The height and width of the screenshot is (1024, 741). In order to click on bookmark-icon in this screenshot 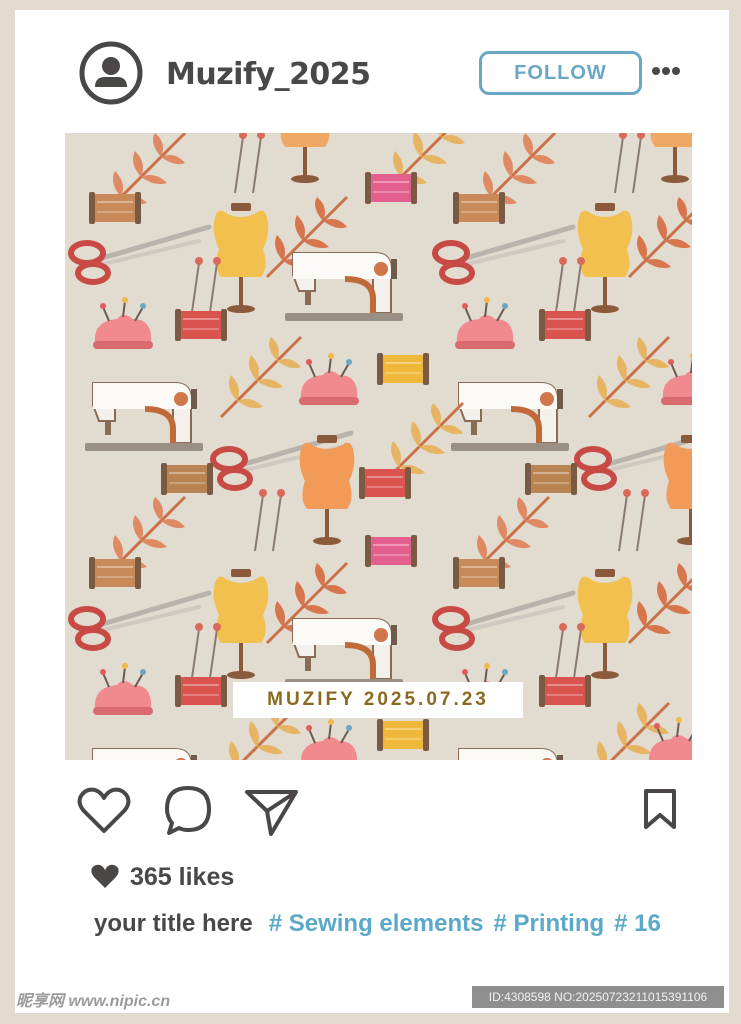, I will do `click(660, 811)`.